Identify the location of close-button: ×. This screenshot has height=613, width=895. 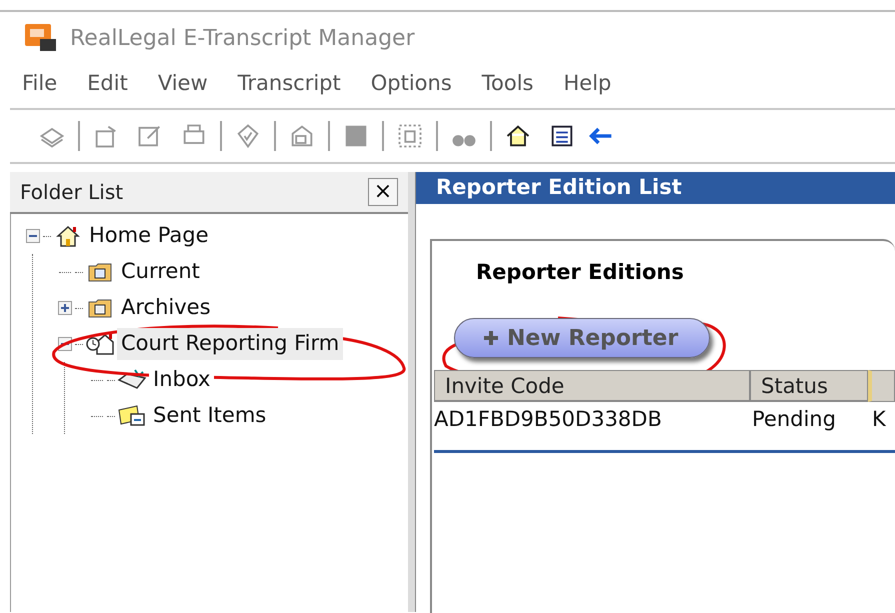
(383, 192).